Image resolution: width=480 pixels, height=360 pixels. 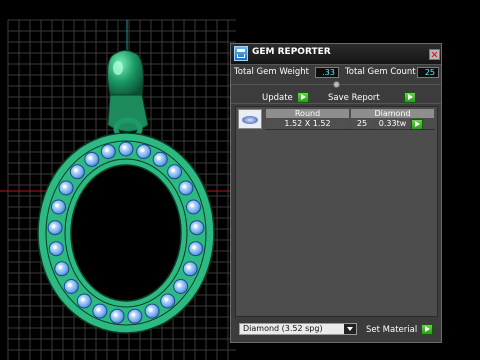 What do you see at coordinates (350, 129) in the screenshot?
I see `row-divider` at bounding box center [350, 129].